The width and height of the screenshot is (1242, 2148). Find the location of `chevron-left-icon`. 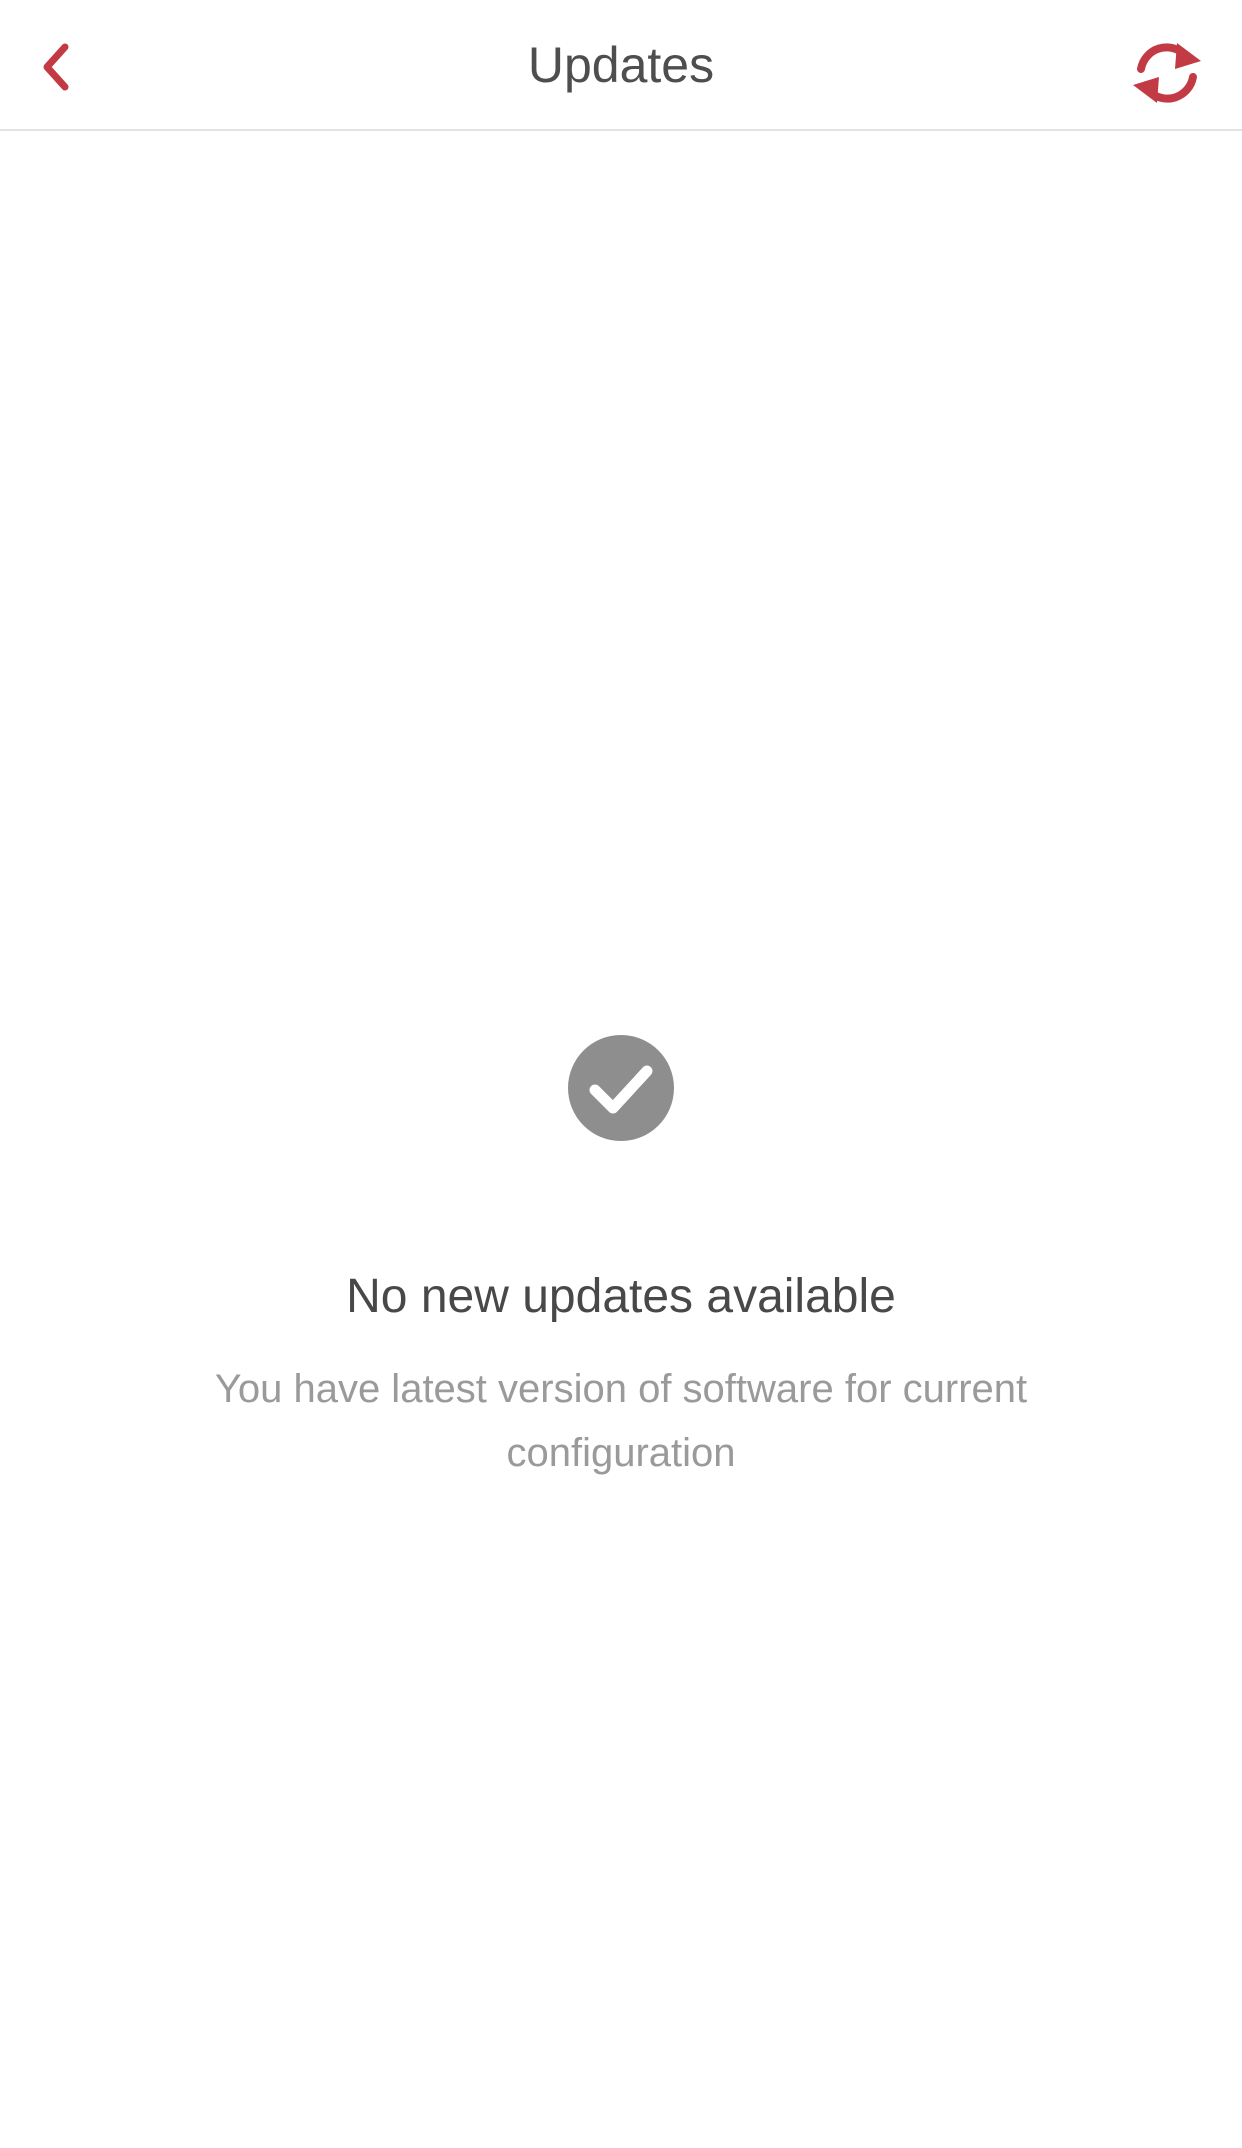

chevron-left-icon is located at coordinates (56, 67).